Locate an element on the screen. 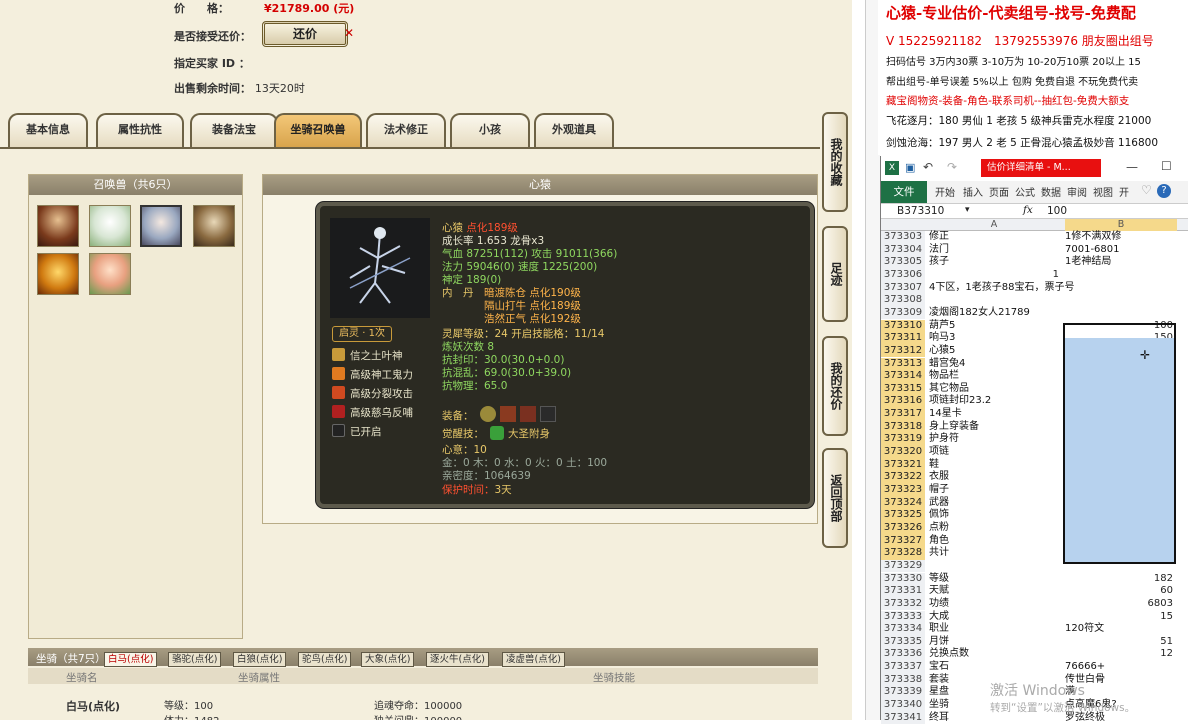 This screenshot has width=1188, height=724. cell-b: 182 is located at coordinates (1121, 579).